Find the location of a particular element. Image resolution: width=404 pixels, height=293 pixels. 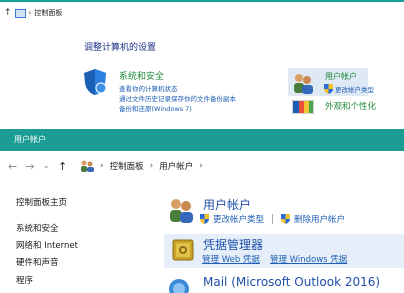

control-panel-small-icon is located at coordinates (20, 13).